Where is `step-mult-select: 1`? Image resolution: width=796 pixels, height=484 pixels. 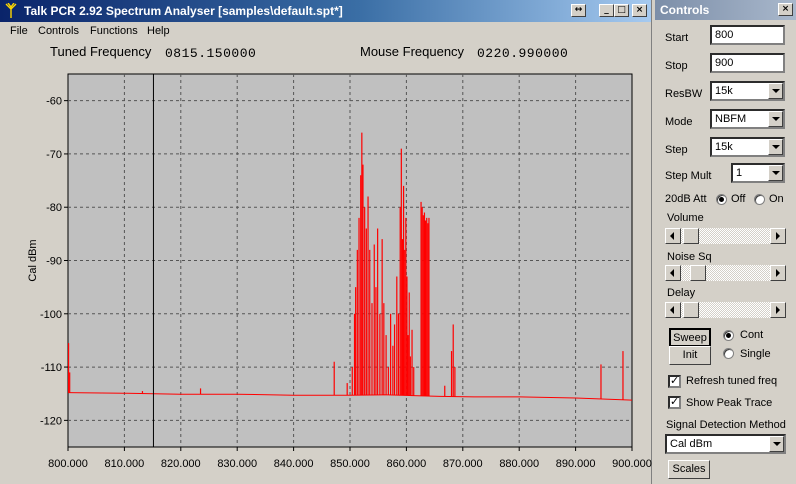
step-mult-select: 1 is located at coordinates (758, 173).